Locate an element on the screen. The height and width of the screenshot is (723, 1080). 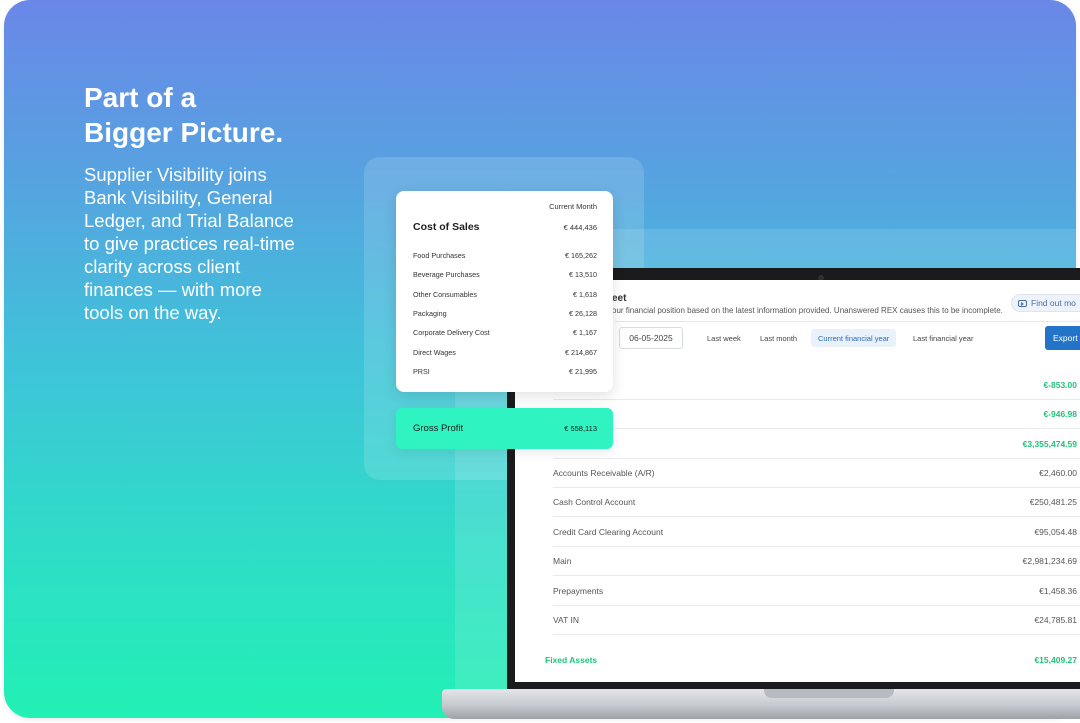
summary-row: €-853.00 is located at coordinates (816, 385).